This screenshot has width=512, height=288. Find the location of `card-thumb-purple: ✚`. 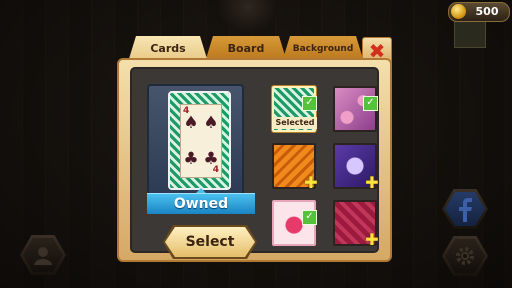

card-thumb-purple: ✚ is located at coordinates (356, 167).